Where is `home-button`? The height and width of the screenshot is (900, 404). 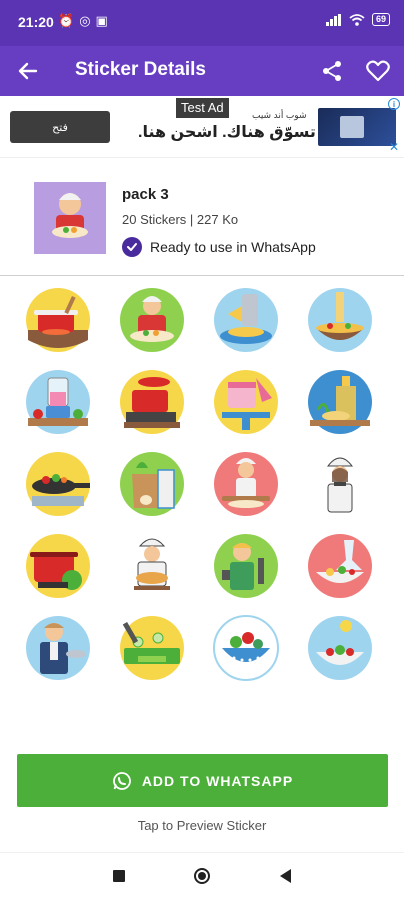
home-button is located at coordinates (202, 876).